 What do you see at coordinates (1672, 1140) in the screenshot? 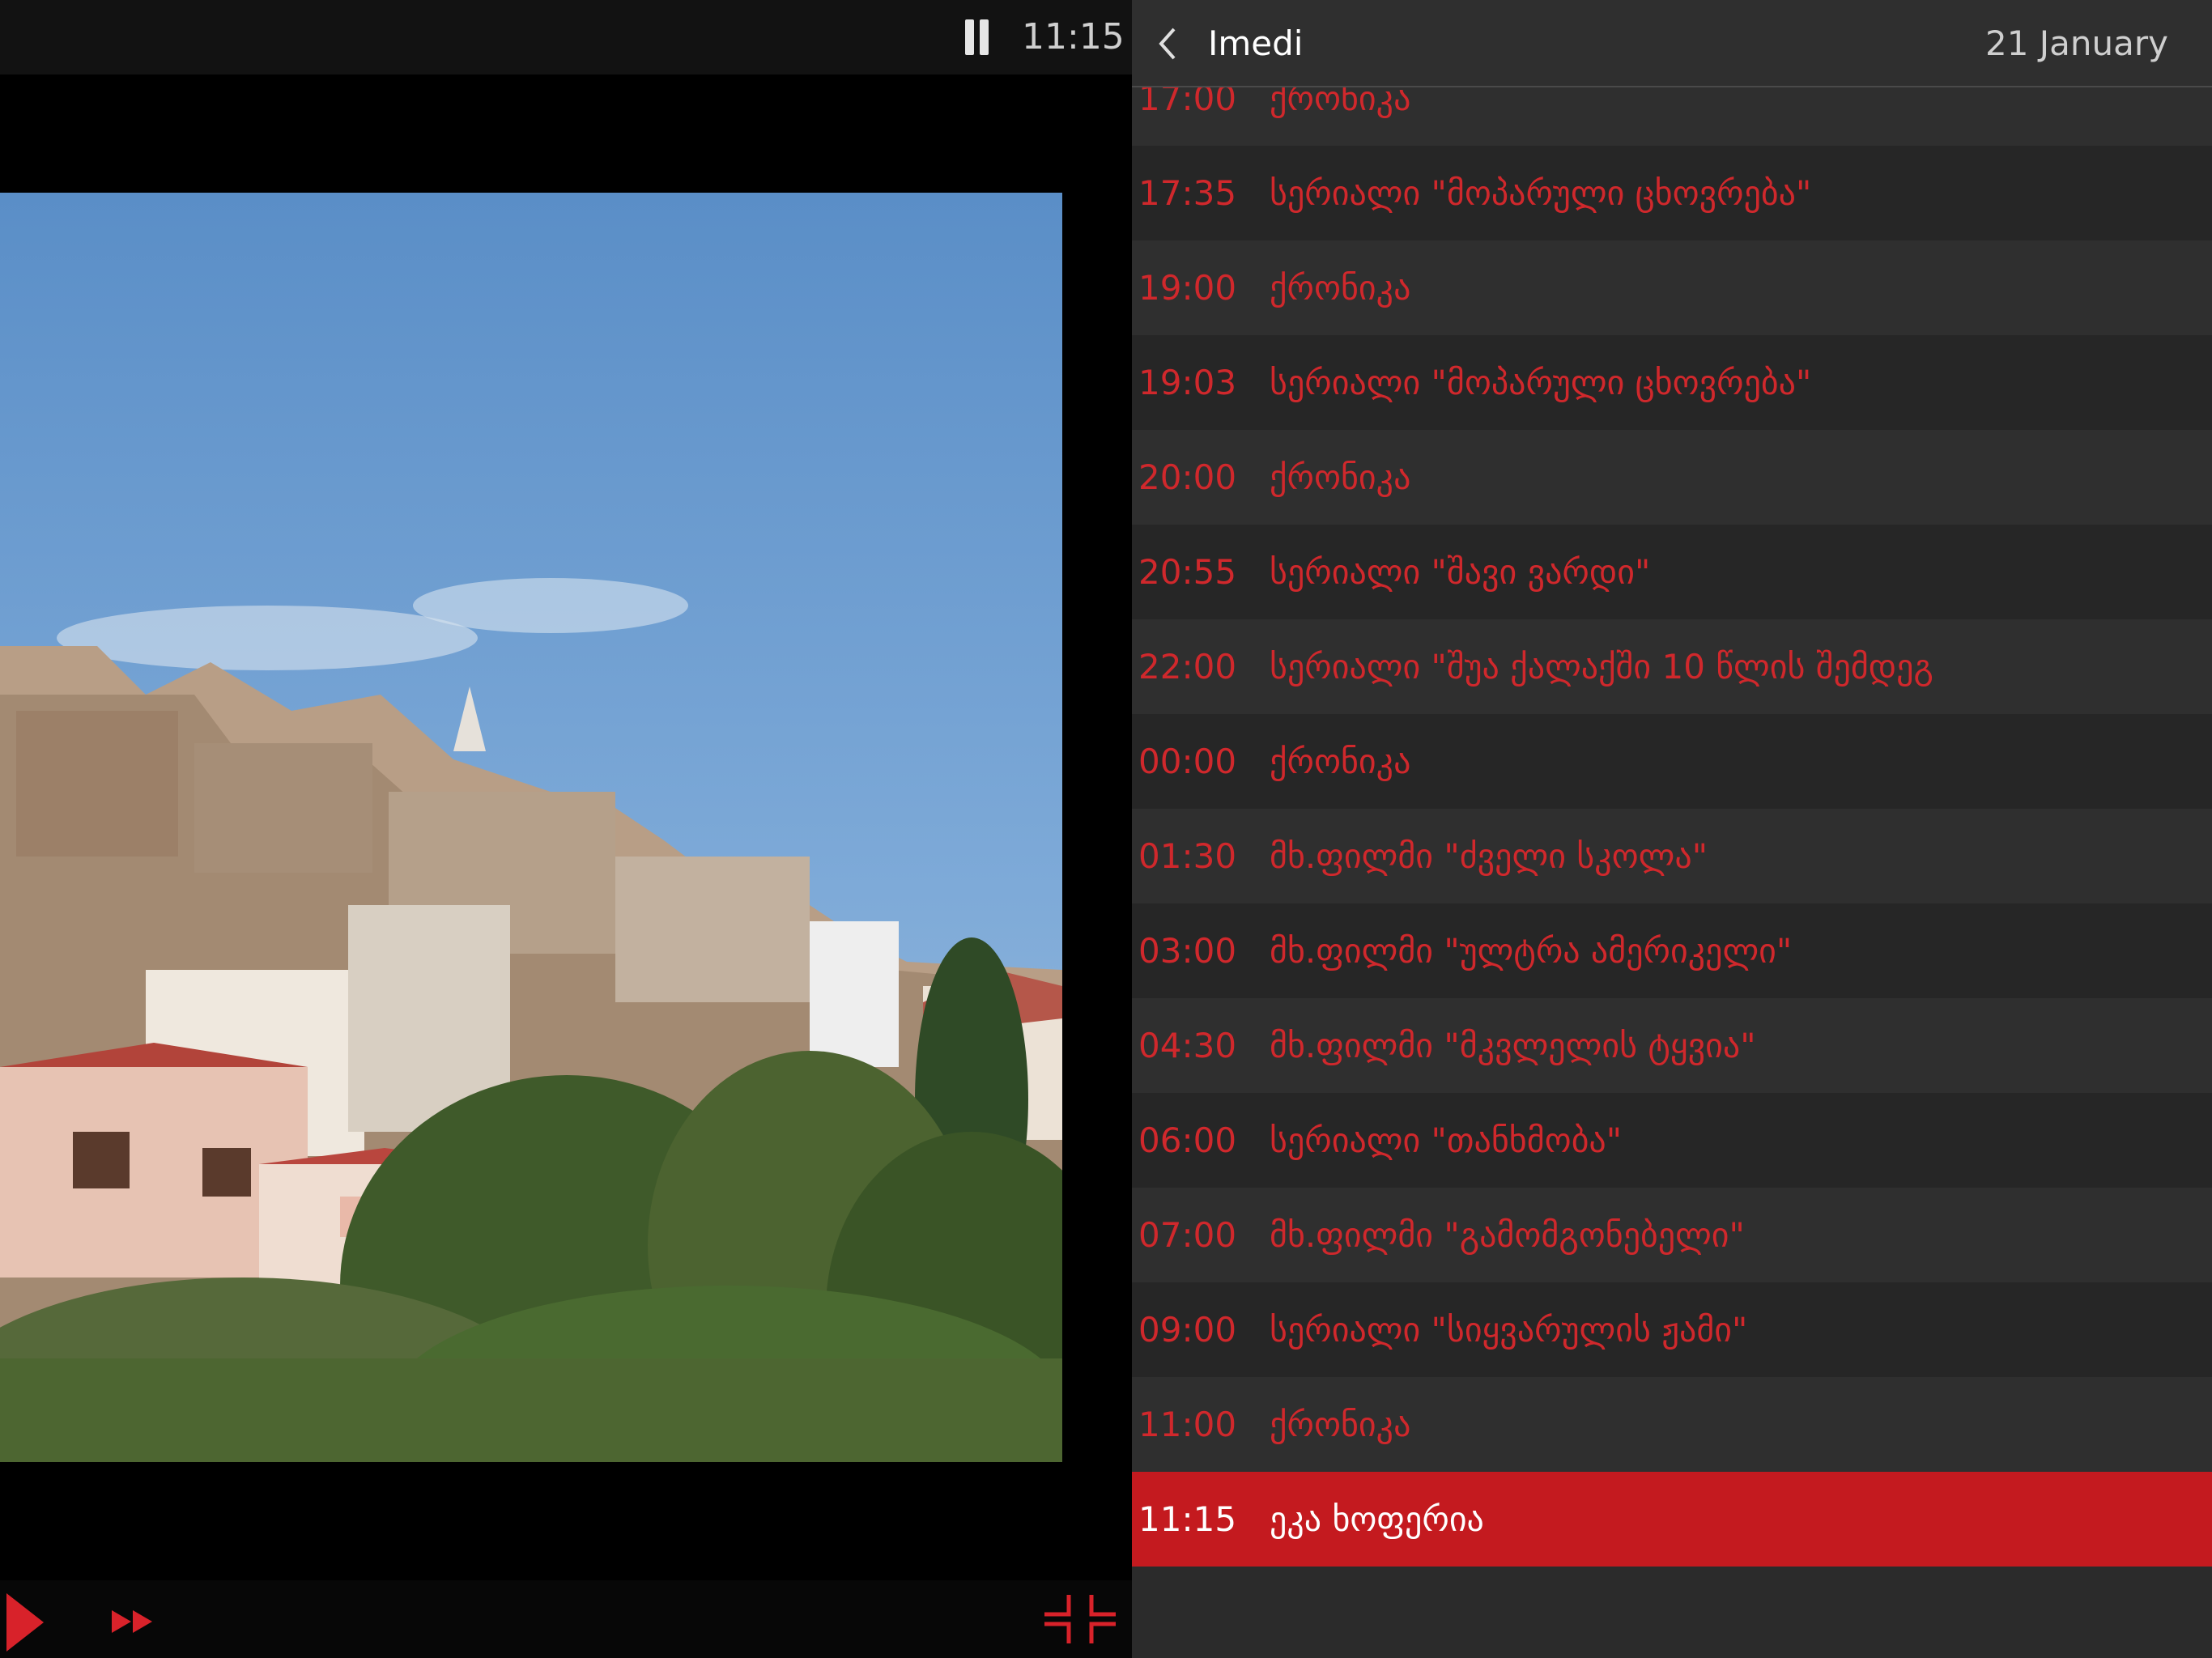
I see `program-row: 06:00 სერიალი "თანხმობა"` at bounding box center [1672, 1140].